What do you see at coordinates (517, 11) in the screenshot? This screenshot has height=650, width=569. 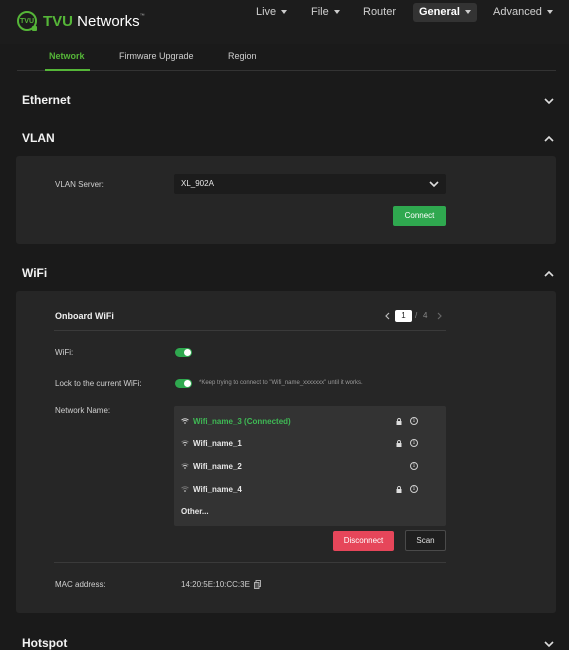 I see `nav-advanced-label: Advanced` at bounding box center [517, 11].